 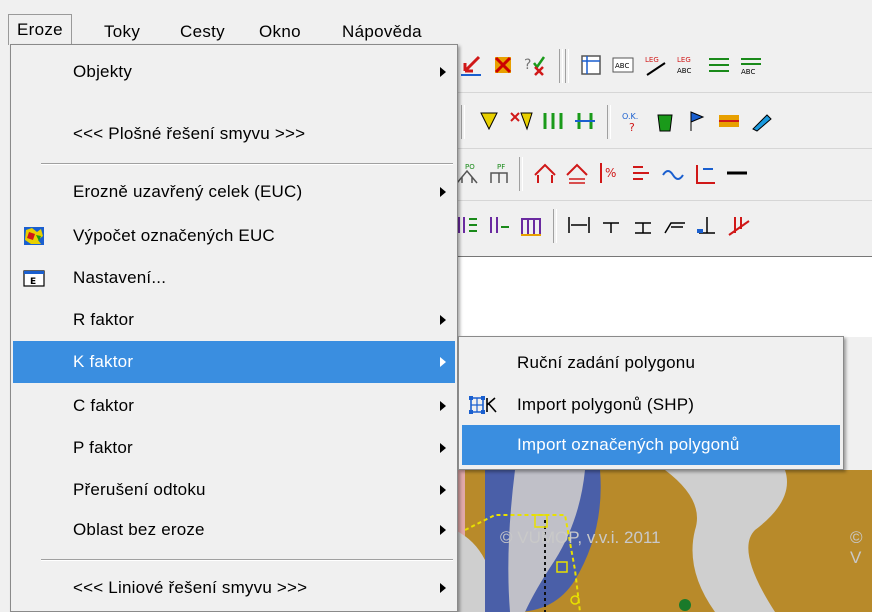 I want to click on submenu-item-rucni-zadani: Ruční zadání polygonu, so click(x=651, y=363).